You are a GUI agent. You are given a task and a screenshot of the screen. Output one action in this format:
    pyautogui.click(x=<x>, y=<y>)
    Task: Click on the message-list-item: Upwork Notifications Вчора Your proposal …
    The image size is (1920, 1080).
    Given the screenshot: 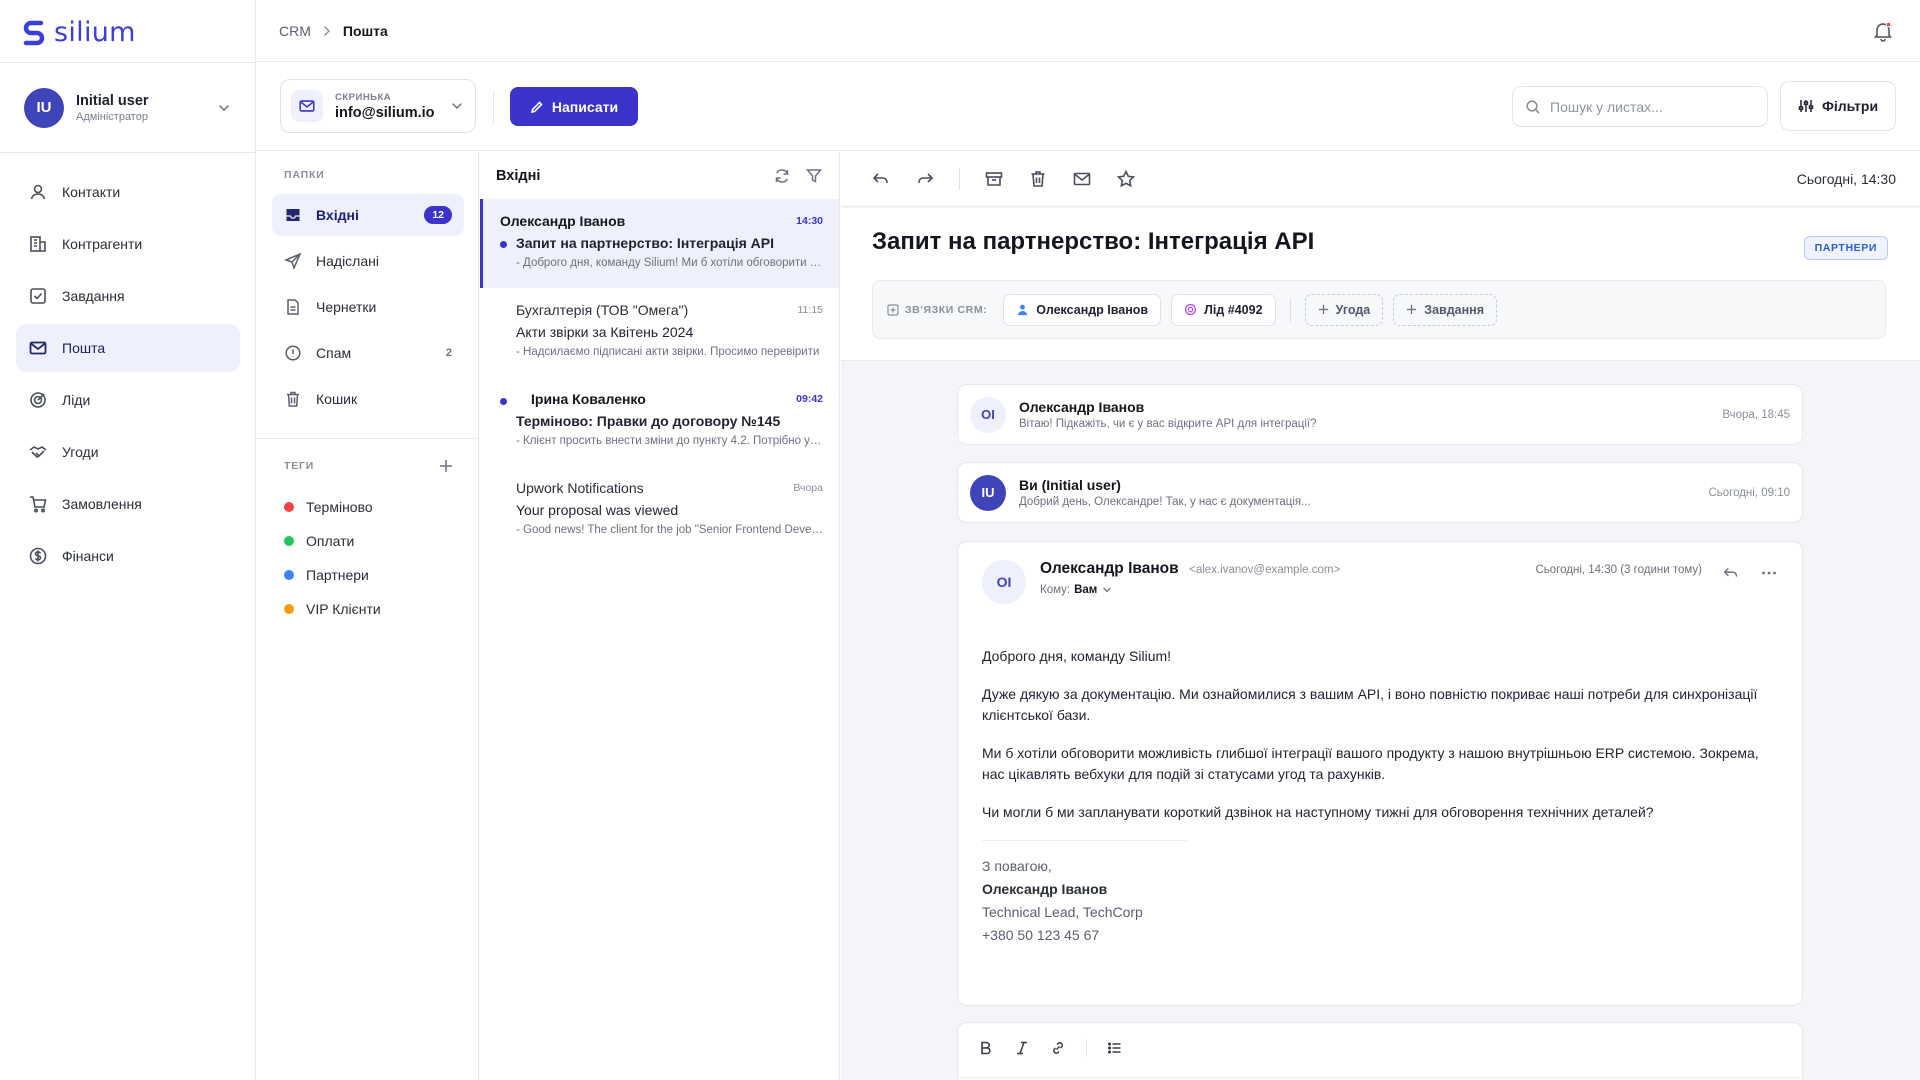 What is the action you would take?
    pyautogui.click(x=659, y=510)
    